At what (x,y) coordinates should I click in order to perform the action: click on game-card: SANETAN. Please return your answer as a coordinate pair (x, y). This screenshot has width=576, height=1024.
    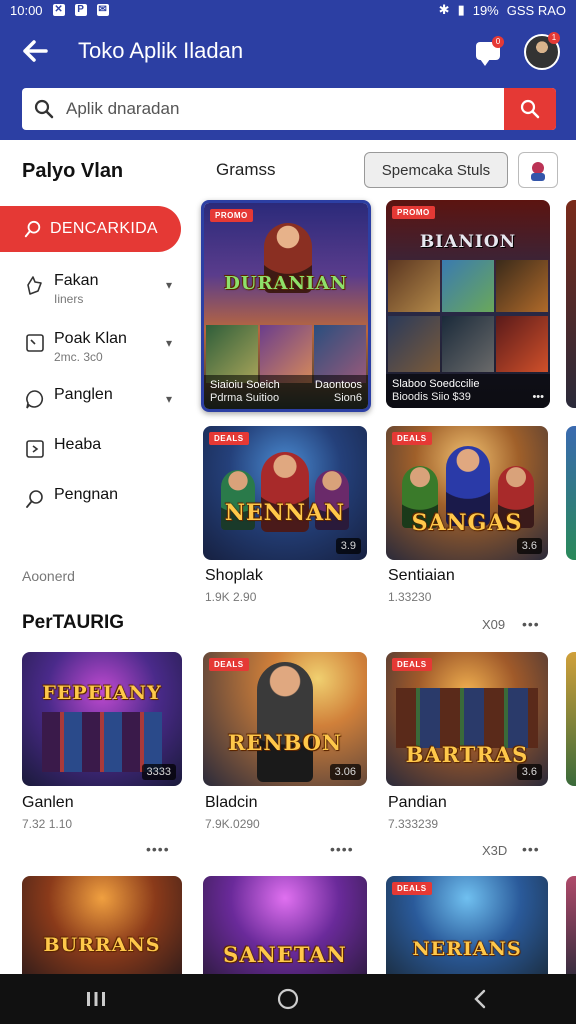
    Looking at the image, I should click on (285, 931).